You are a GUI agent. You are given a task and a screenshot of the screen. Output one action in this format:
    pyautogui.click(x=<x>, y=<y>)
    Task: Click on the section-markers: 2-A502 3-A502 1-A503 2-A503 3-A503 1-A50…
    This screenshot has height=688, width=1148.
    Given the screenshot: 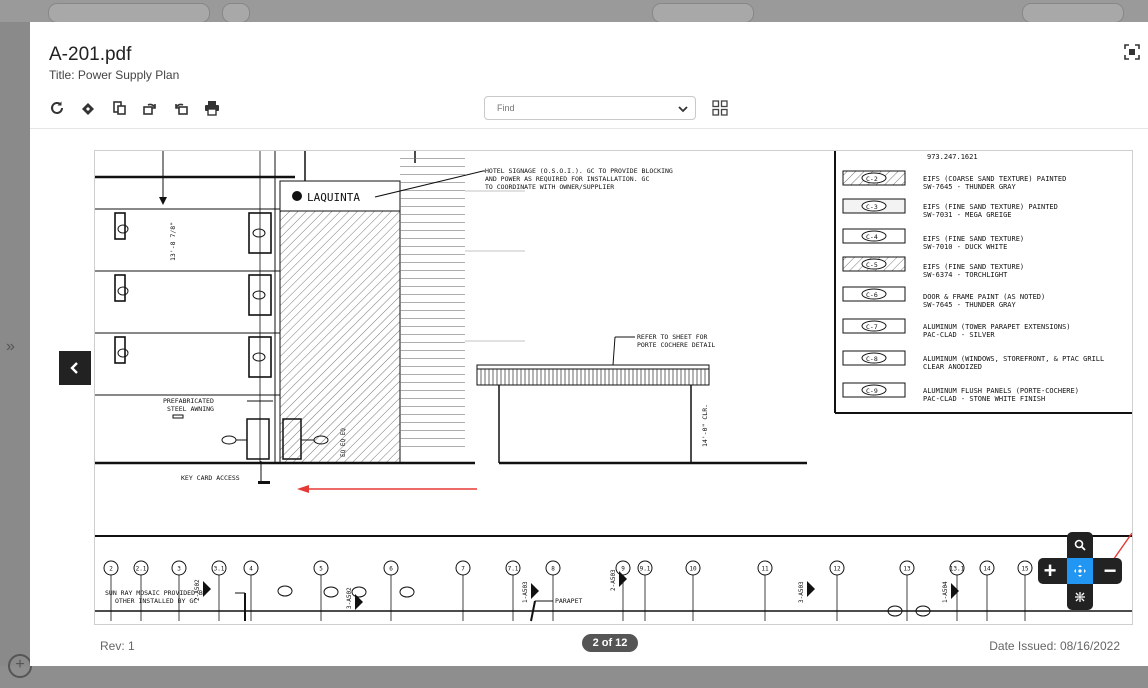 What is the action you would take?
    pyautogui.click(x=576, y=595)
    